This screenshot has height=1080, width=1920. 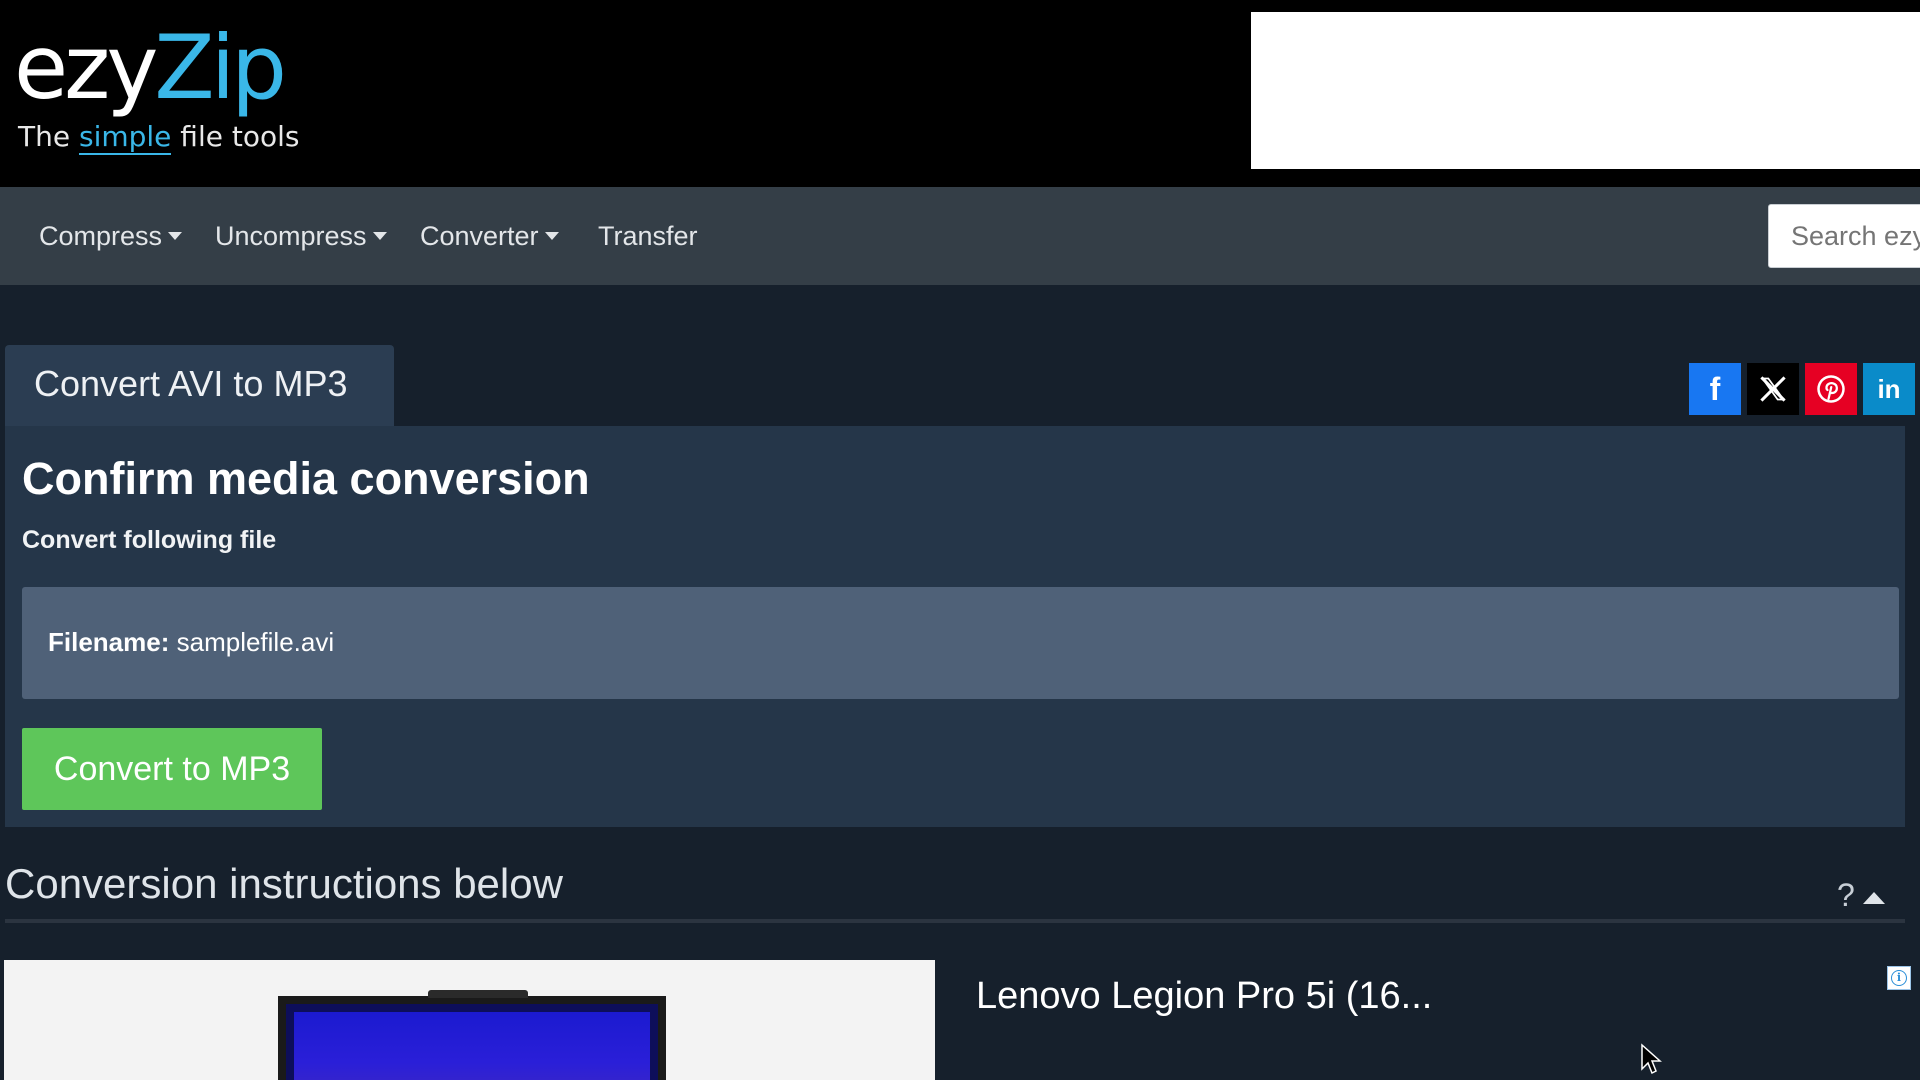 I want to click on file-info-box: Filename: samplefile.avi, so click(x=960, y=643).